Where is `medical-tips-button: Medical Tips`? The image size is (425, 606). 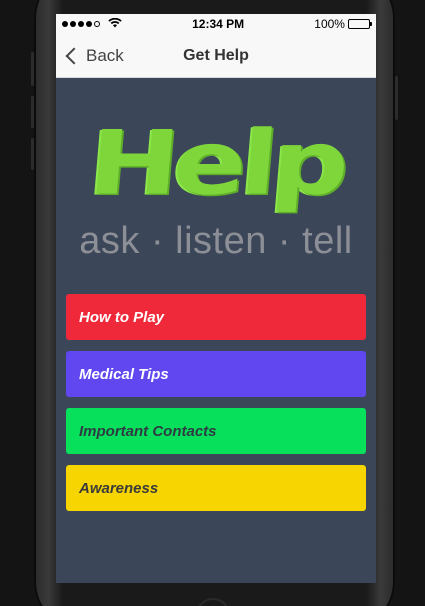 medical-tips-button: Medical Tips is located at coordinates (216, 374).